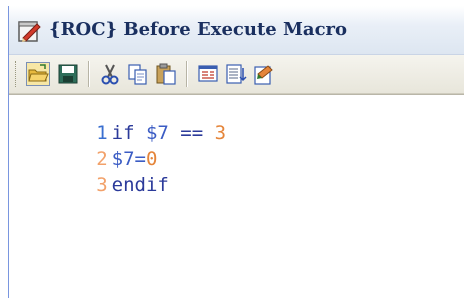 The height and width of the screenshot is (298, 464). I want to click on line-number: 3, so click(102, 185).